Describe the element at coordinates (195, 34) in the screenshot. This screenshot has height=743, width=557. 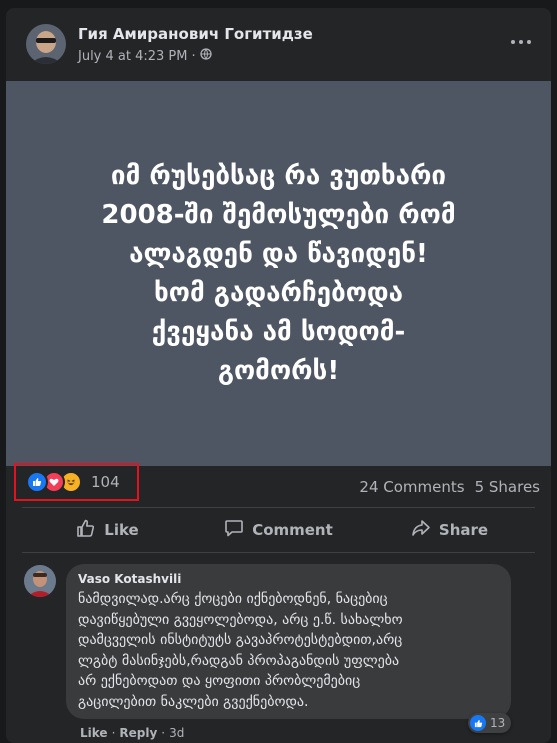
I see `post-author: Гия Амиранович Гогитидзе` at that location.